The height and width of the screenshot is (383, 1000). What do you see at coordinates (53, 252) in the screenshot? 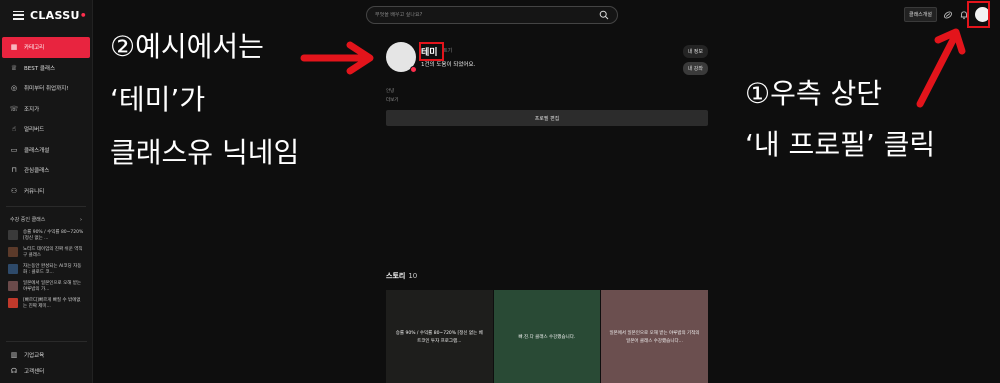
I see `course-title: 노터드 데이엄의 진짜 쉬운 역직구 클래스` at bounding box center [53, 252].